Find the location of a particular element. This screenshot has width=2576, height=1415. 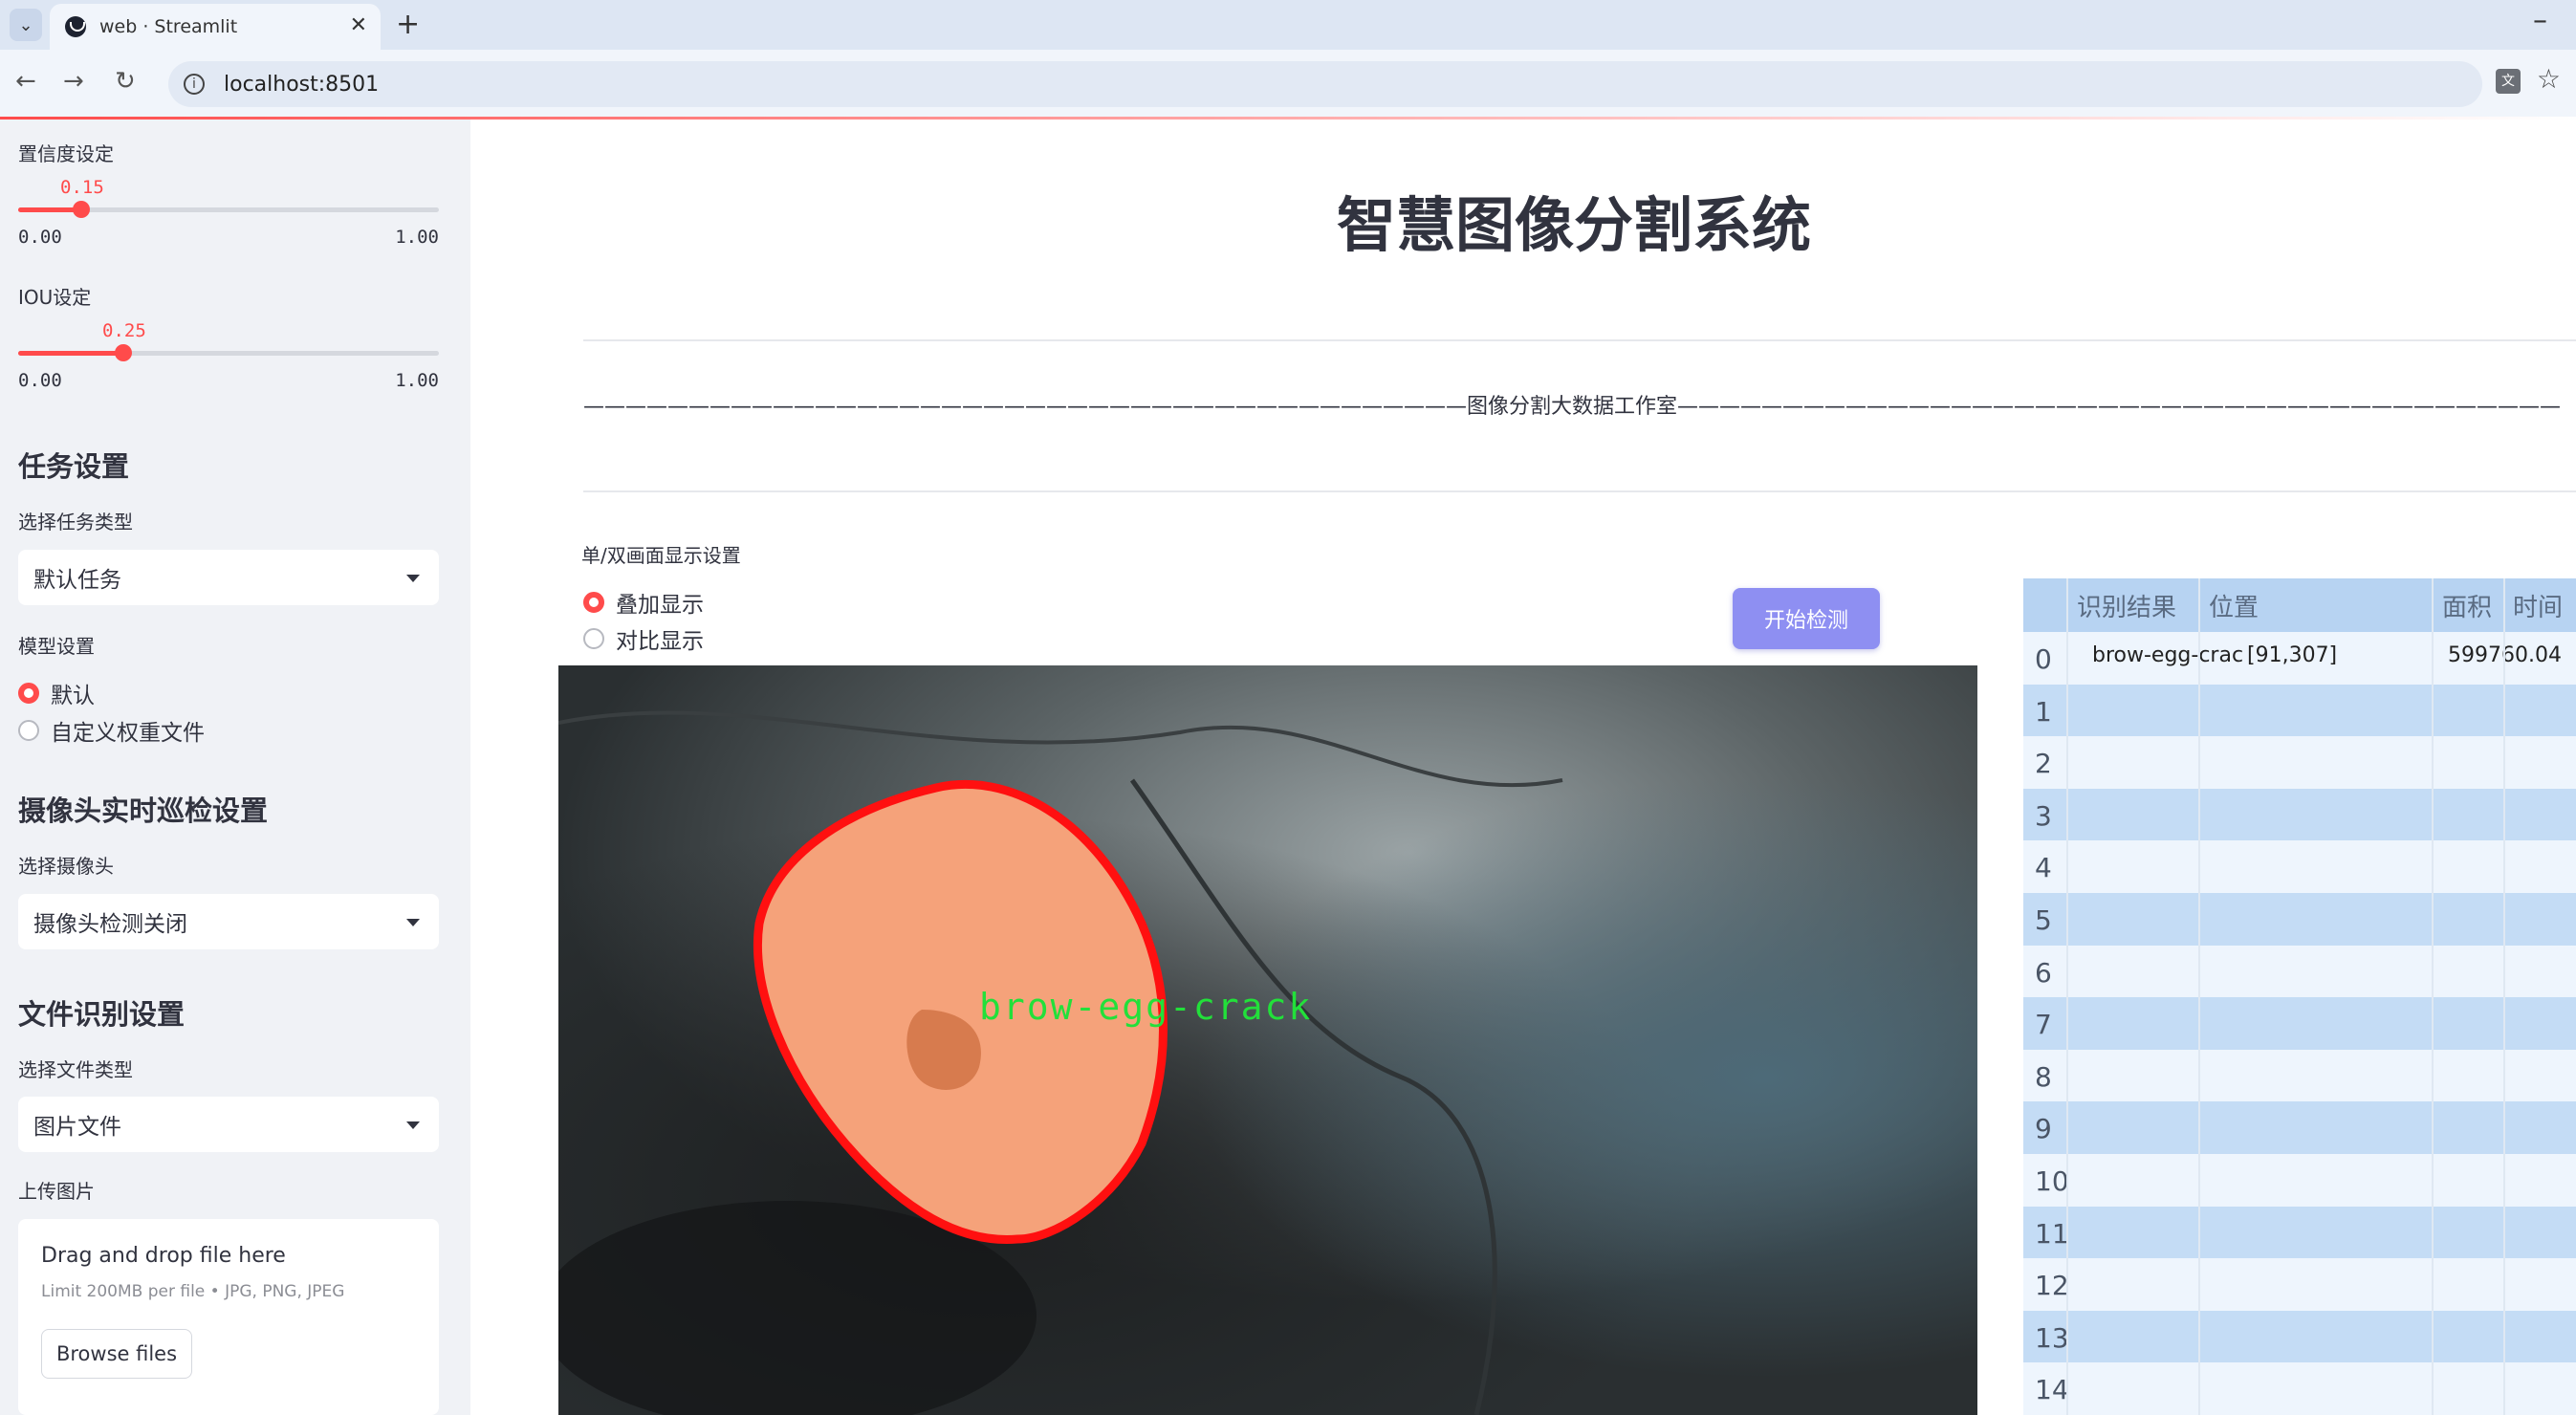

row-index: 1 is located at coordinates (2043, 711).